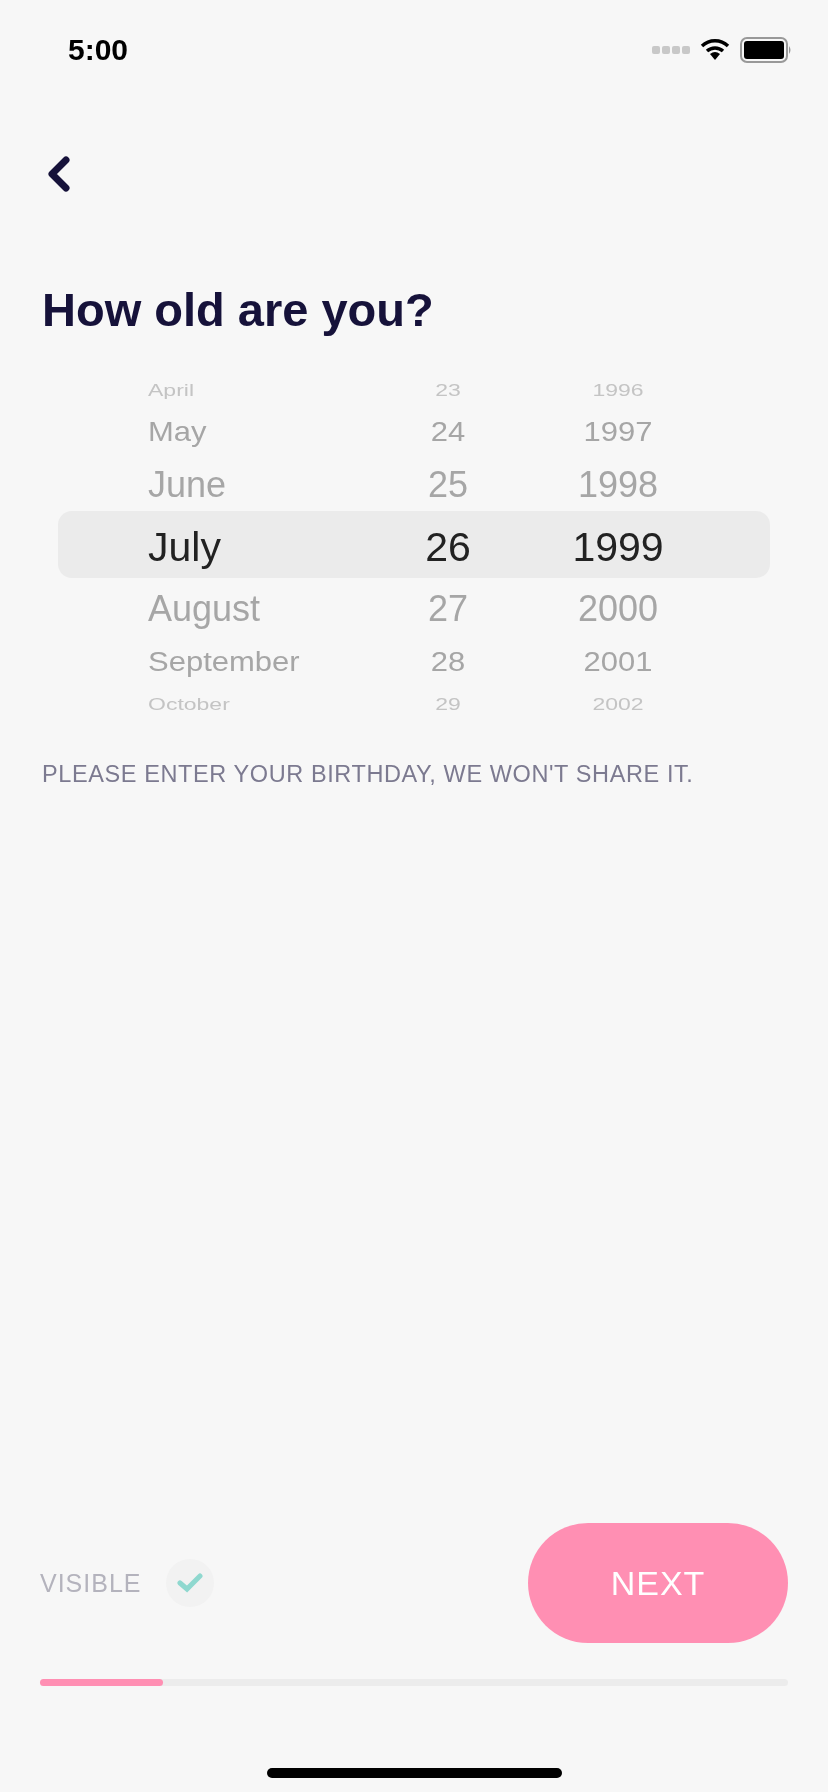  What do you see at coordinates (189, 1583) in the screenshot?
I see `check-icon` at bounding box center [189, 1583].